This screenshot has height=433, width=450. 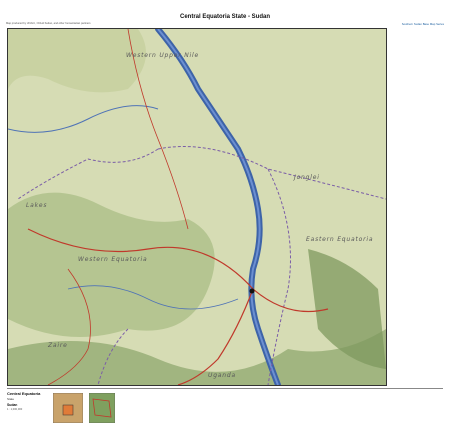 I want to click on label-uganda: Uganda, so click(x=222, y=375).